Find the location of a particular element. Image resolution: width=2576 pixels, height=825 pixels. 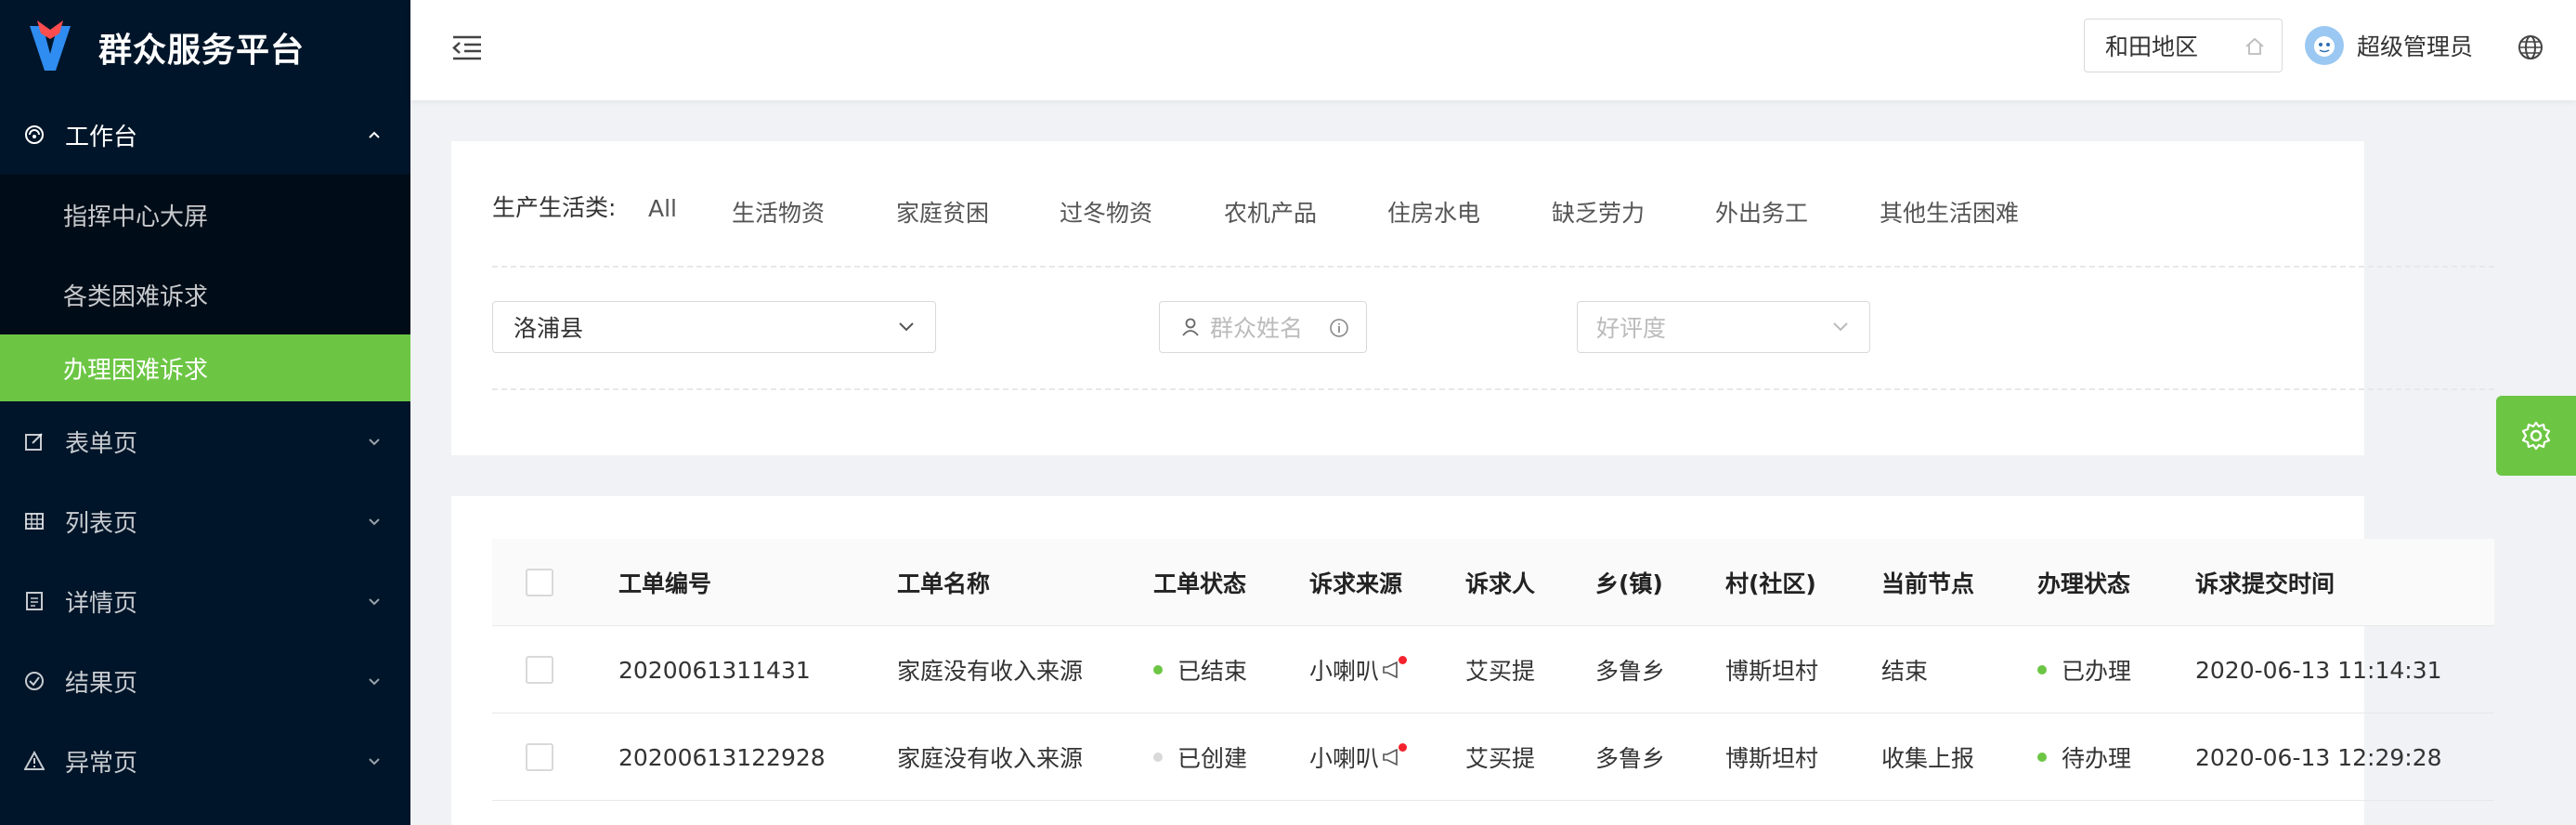

logo: 群众服务平台 is located at coordinates (205, 48).